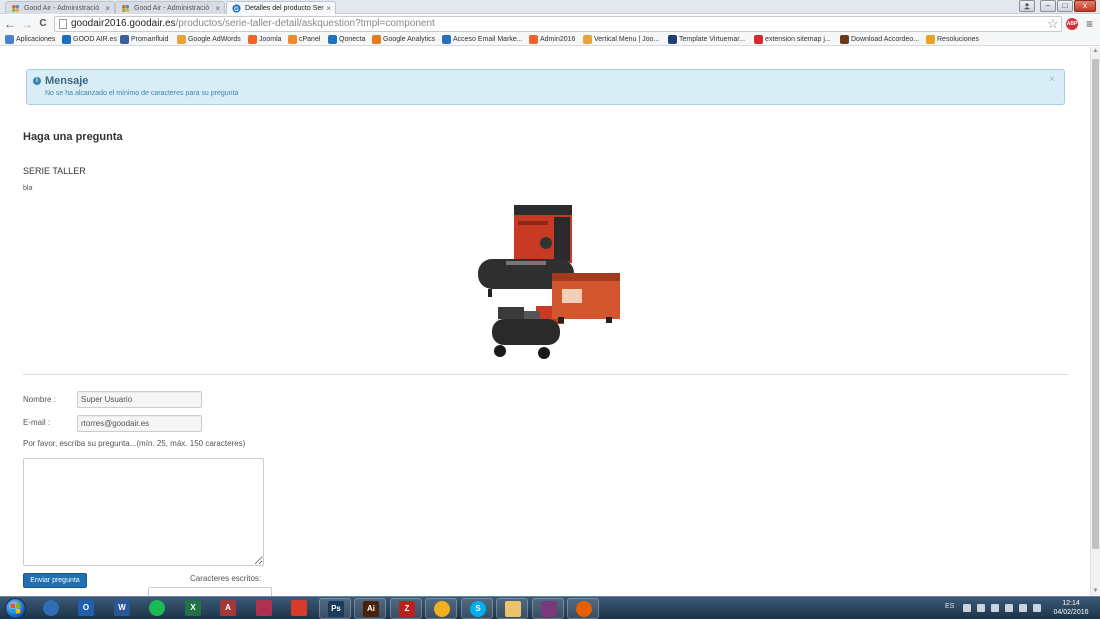 The image size is (1100, 619). I want to click on taskbar-app-word: W, so click(122, 608).